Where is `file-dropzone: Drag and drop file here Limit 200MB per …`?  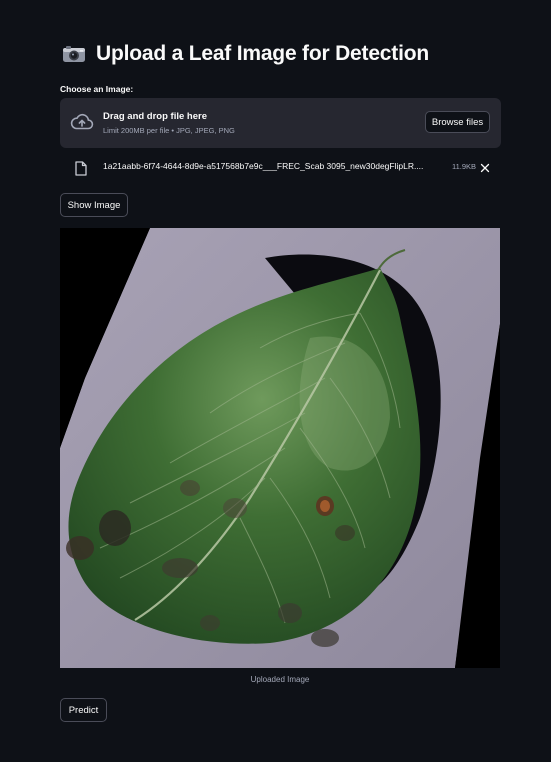 file-dropzone: Drag and drop file here Limit 200MB per … is located at coordinates (280, 123).